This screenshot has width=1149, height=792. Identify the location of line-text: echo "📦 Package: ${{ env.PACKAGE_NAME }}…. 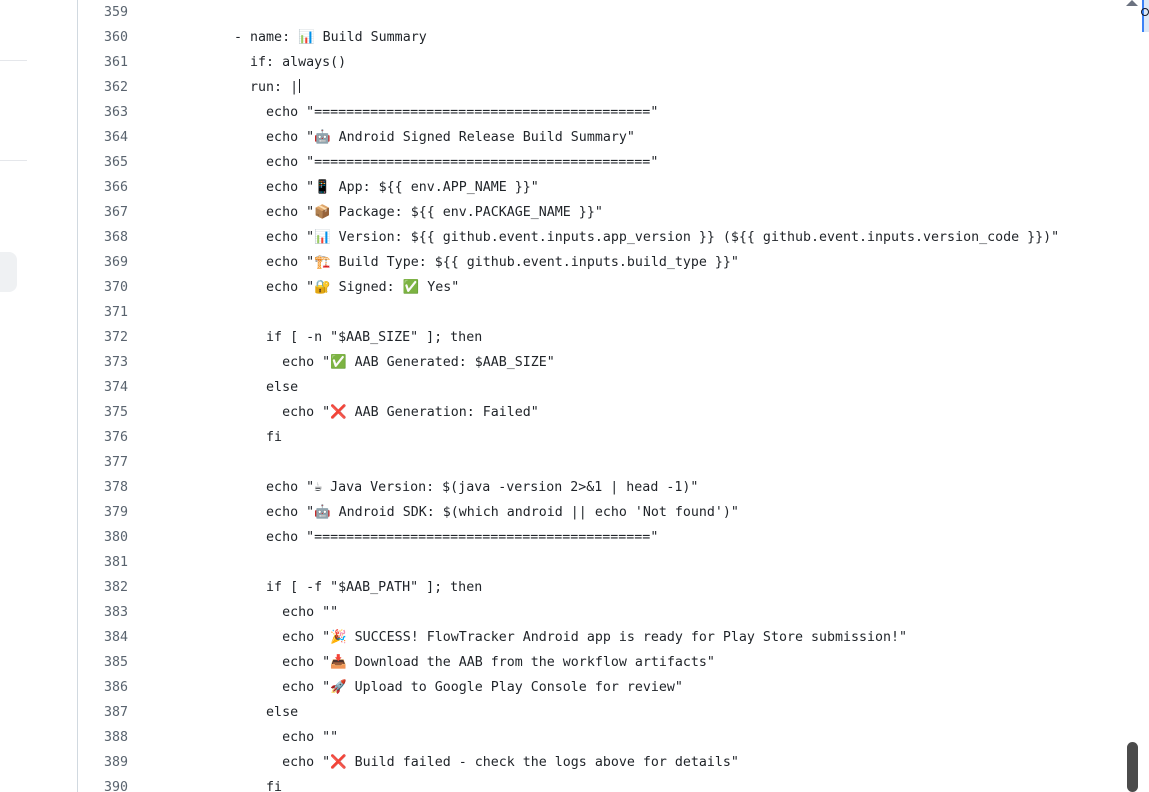
(394, 212).